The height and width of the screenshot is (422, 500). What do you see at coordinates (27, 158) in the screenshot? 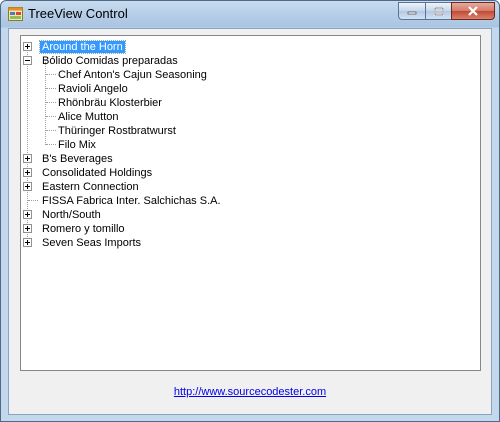
I see `expand-toggle-bs-beverages` at bounding box center [27, 158].